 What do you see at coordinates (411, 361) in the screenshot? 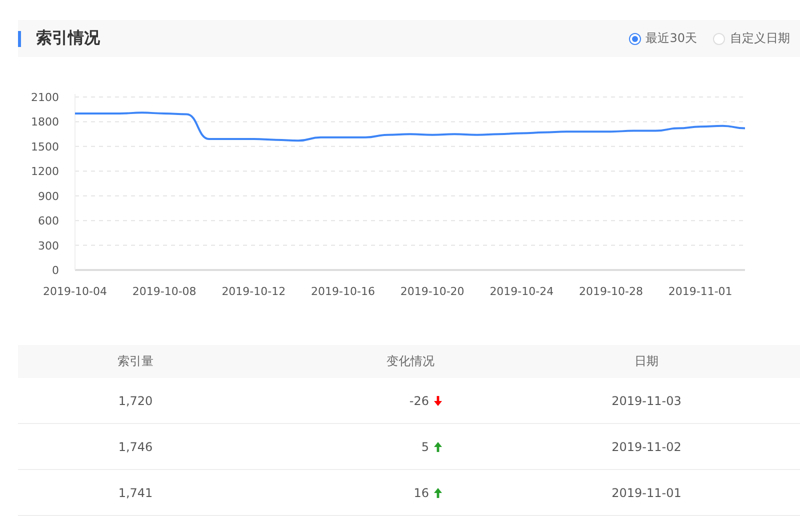
I see `column-header: 变化情况` at bounding box center [411, 361].